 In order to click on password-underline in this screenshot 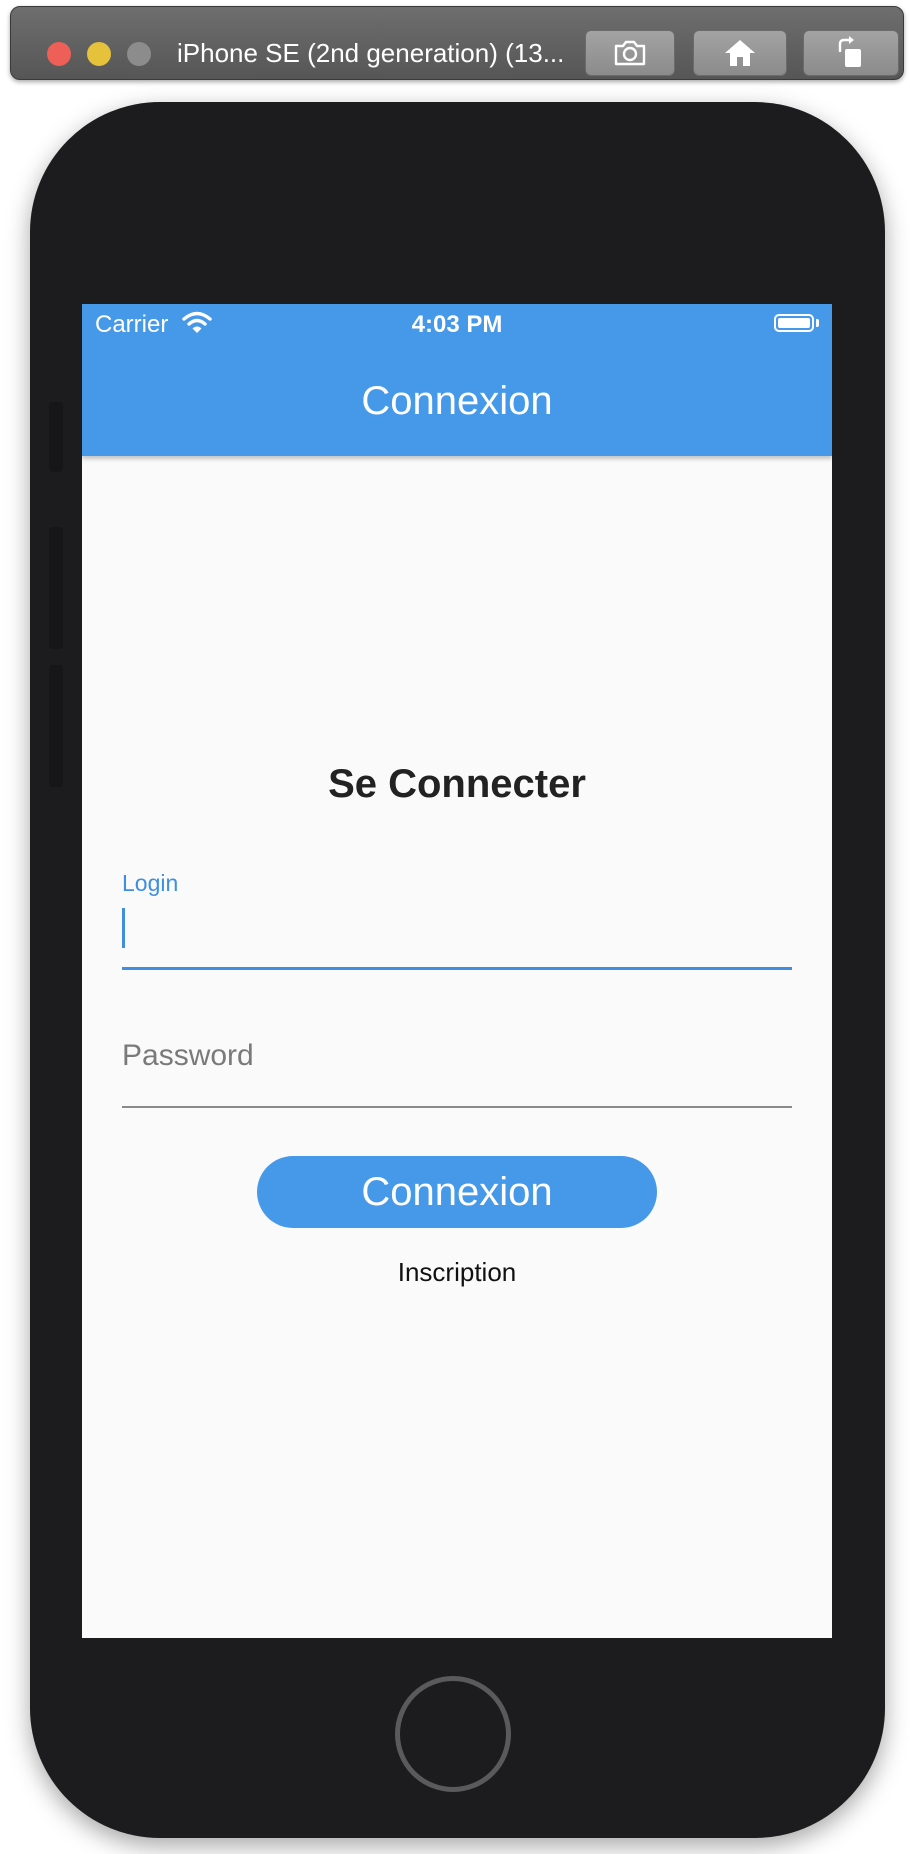, I will do `click(457, 1107)`.